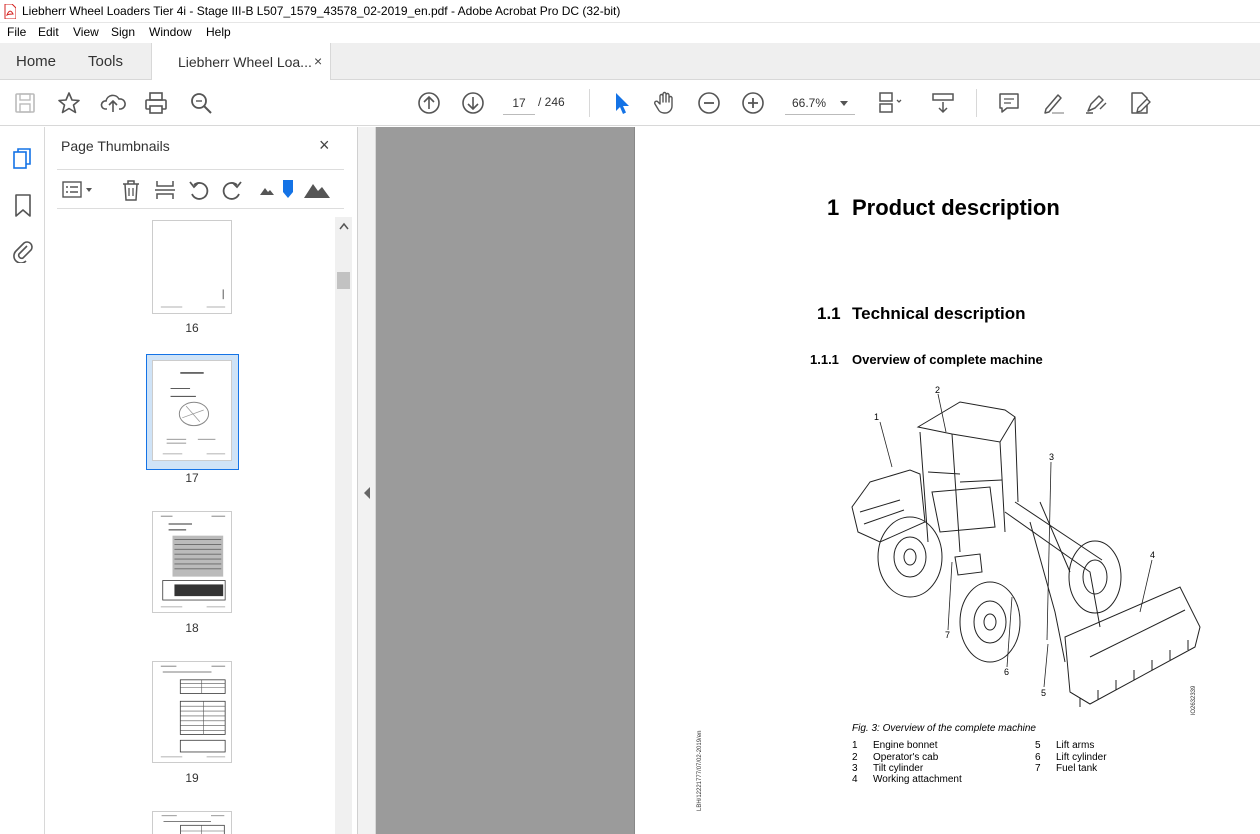 This screenshot has width=1260, height=834. What do you see at coordinates (944, 728) in the screenshot?
I see `figure-caption: Fig. 3: Overview of the complete machine` at bounding box center [944, 728].